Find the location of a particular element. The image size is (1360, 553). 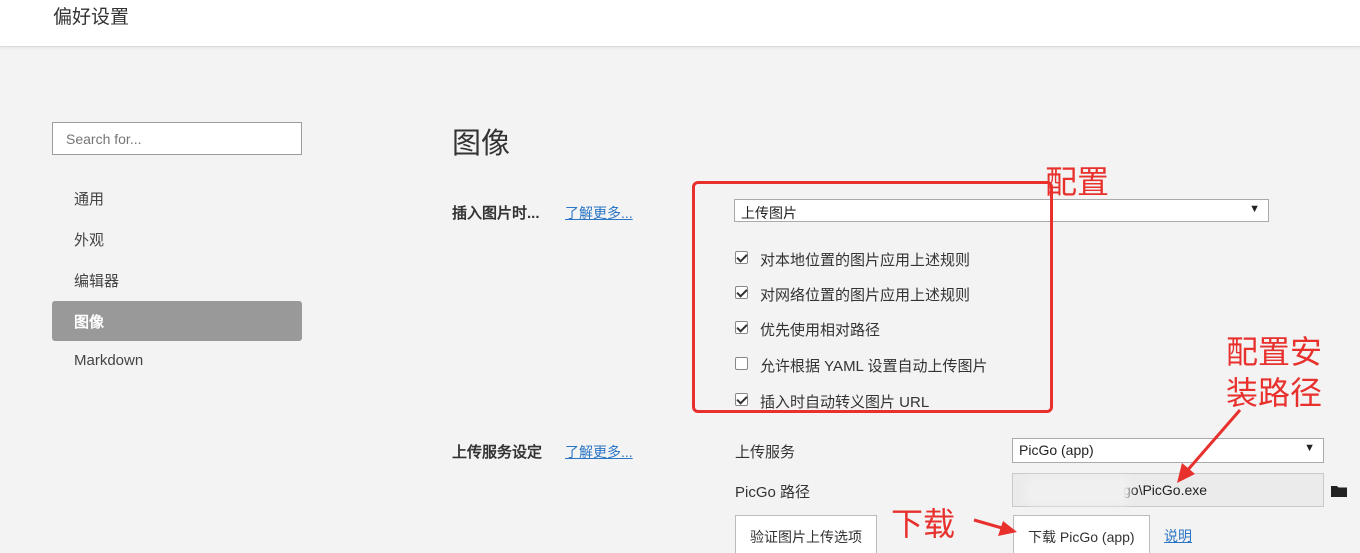

arrow-to-download-button is located at coordinates (995, 527).